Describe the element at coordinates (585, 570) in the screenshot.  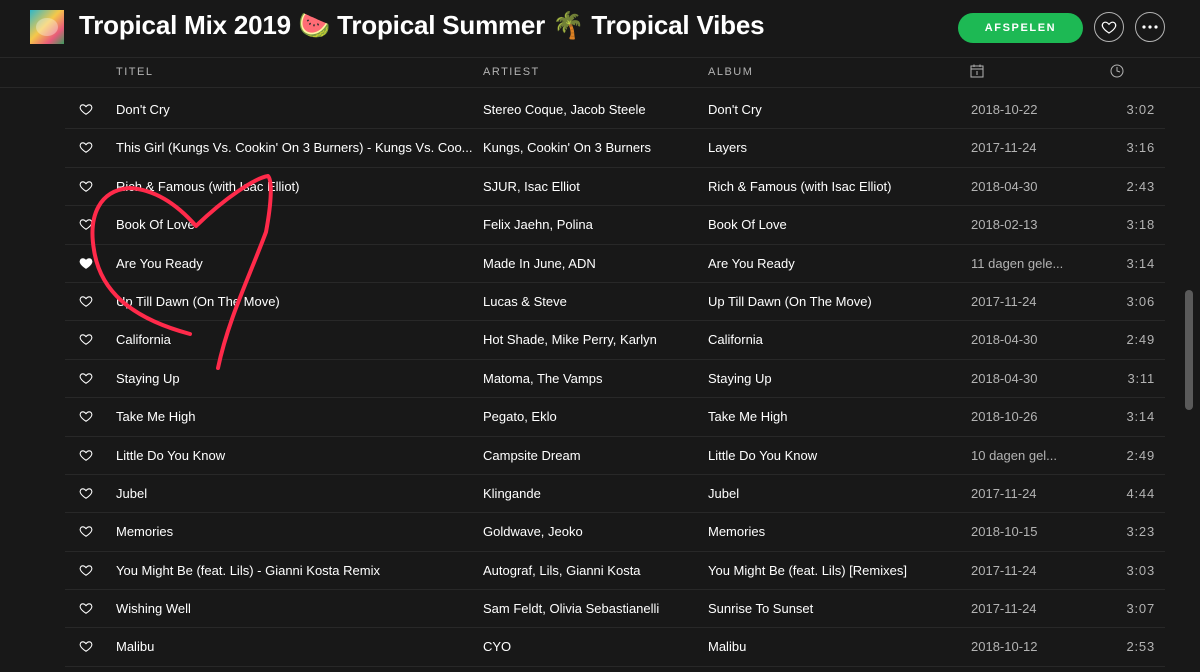
I see `track-artist: Autograf, Lils, Gianni Kosta` at that location.